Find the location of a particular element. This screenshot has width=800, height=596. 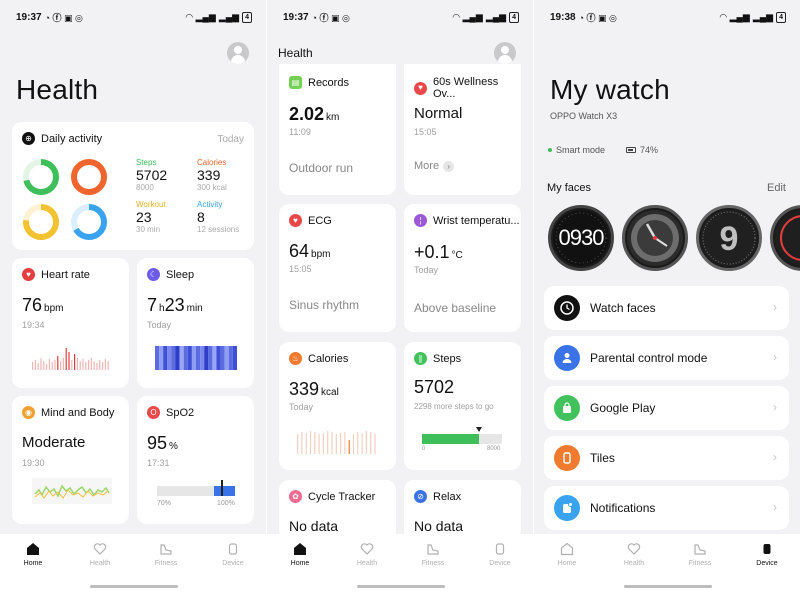

svg-text: 9 is located at coordinates (729, 239).